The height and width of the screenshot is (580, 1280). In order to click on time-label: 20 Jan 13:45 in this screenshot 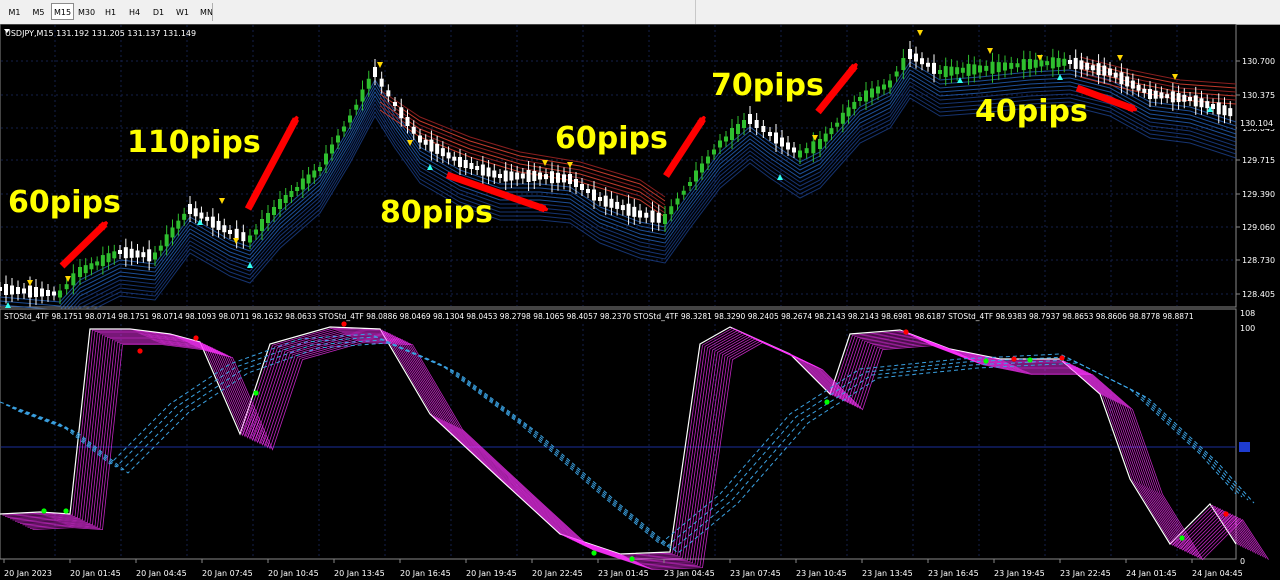, I will do `click(359, 573)`.